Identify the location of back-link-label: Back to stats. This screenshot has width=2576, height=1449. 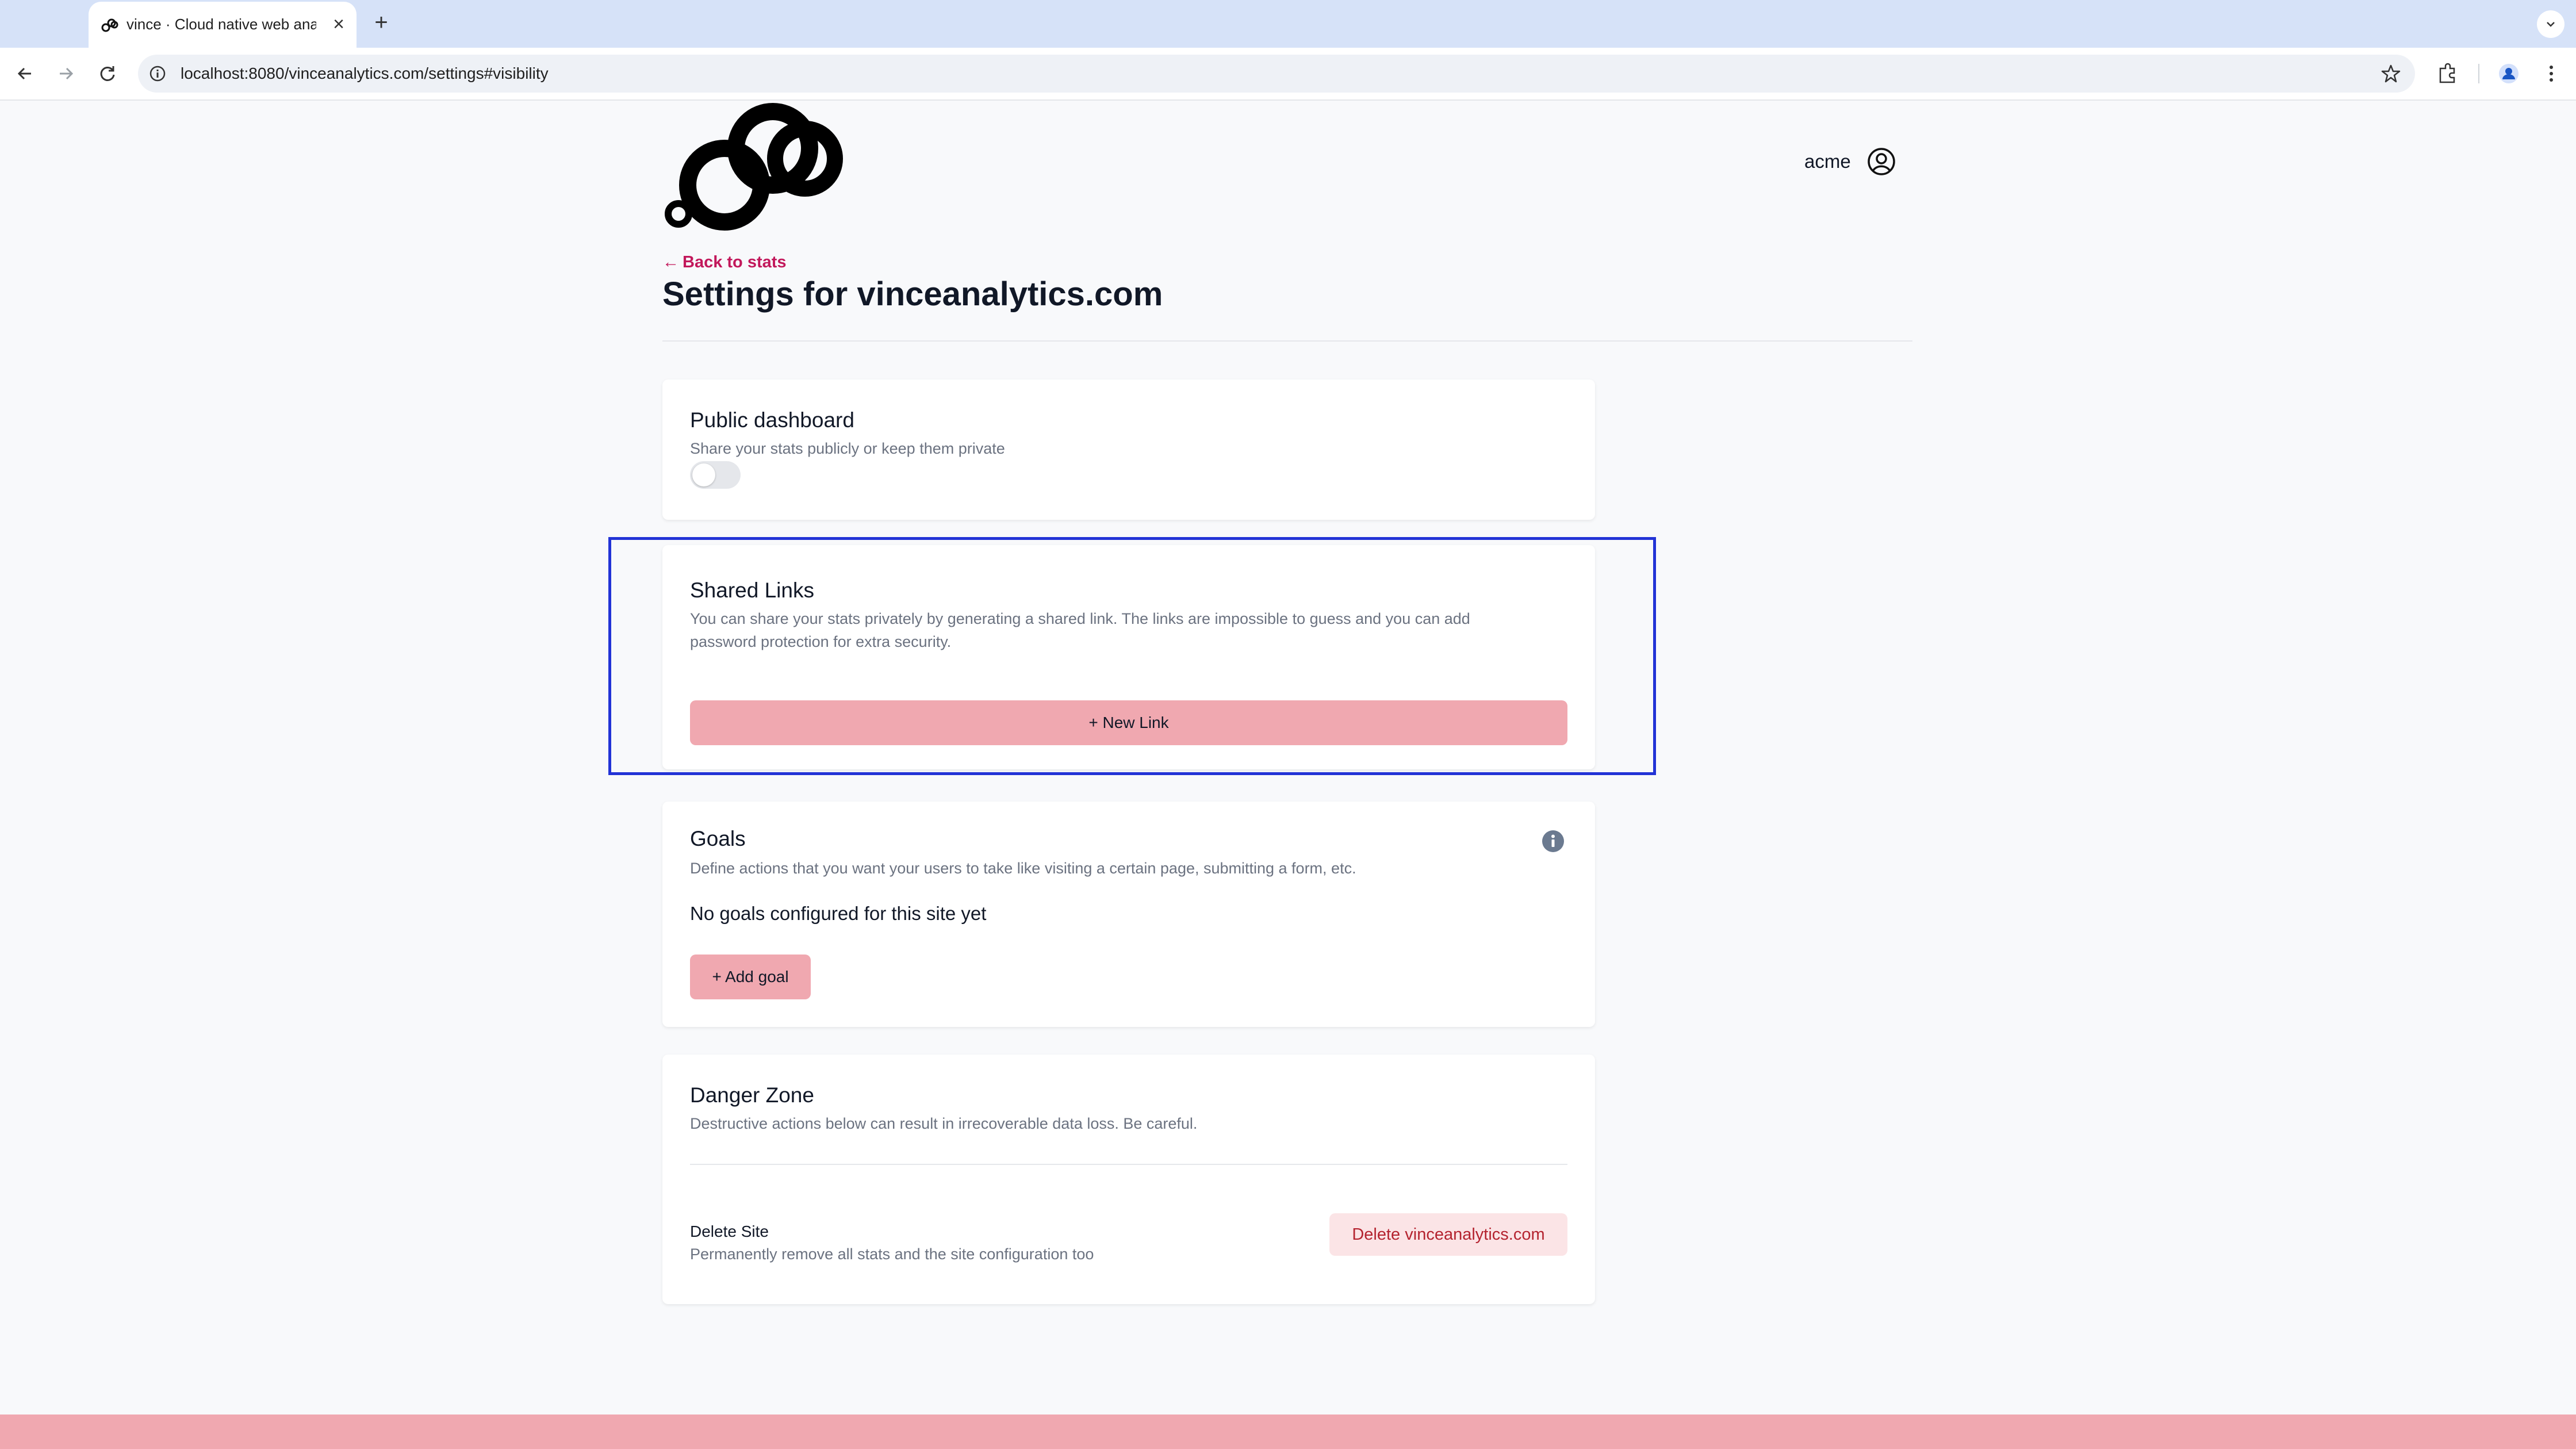
(735, 262).